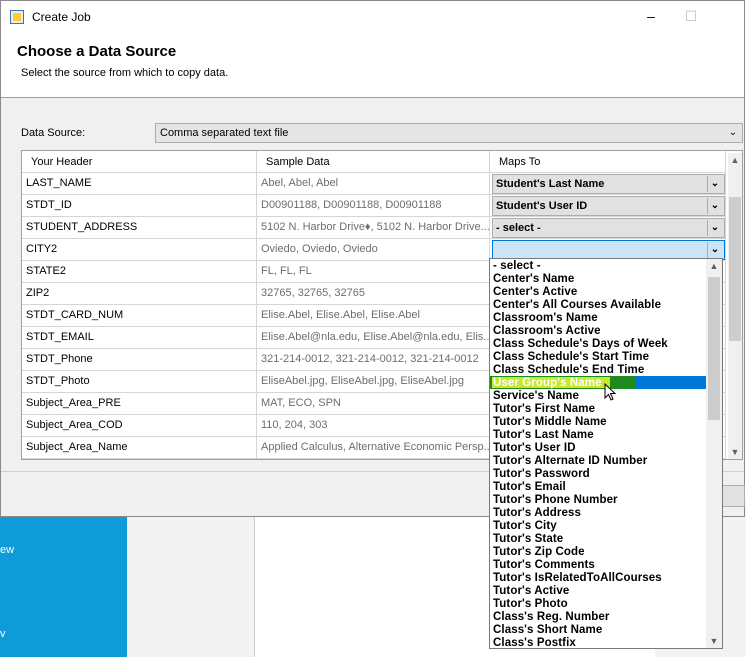 This screenshot has height=657, width=746. What do you see at coordinates (139, 250) in the screenshot?
I see `cell-your-header: CITY2` at bounding box center [139, 250].